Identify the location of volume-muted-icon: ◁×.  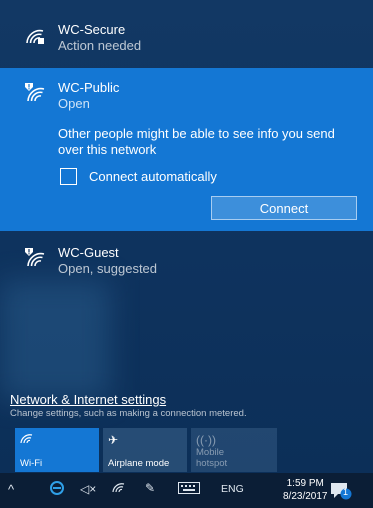
(88, 489).